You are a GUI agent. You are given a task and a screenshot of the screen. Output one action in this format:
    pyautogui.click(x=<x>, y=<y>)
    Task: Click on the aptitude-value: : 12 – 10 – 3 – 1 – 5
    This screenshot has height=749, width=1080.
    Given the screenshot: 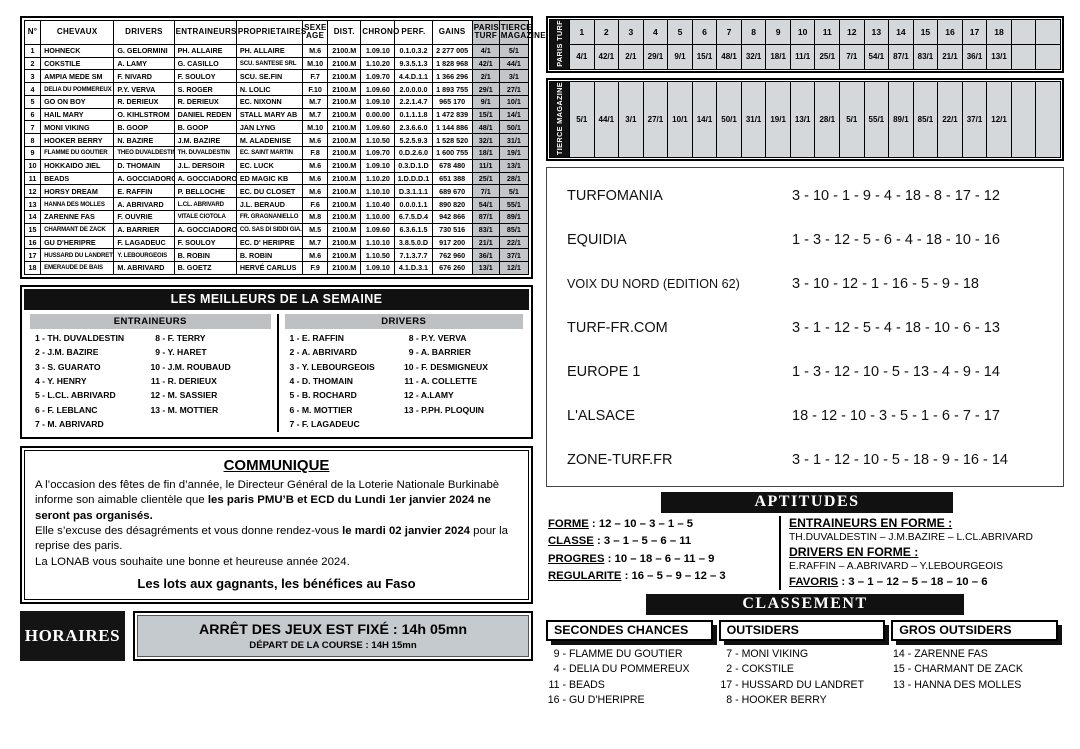 What is the action you would take?
    pyautogui.click(x=641, y=523)
    